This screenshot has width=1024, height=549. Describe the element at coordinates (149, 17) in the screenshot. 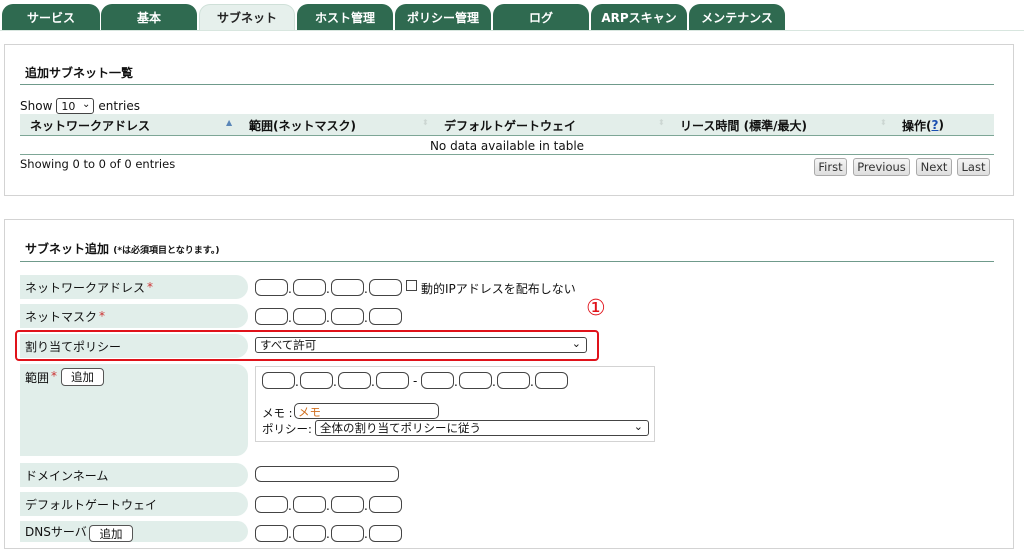

I see `tab-basic: 基本` at that location.